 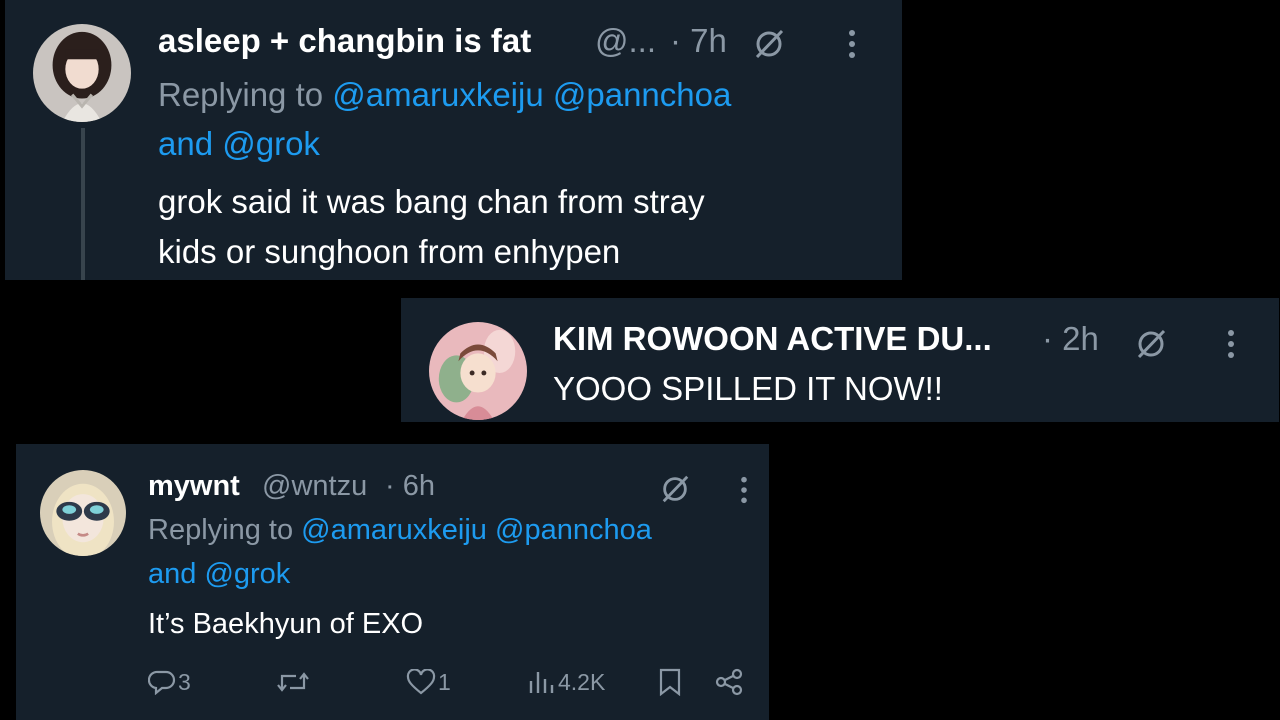 I want to click on thread-line, so click(x=83, y=204).